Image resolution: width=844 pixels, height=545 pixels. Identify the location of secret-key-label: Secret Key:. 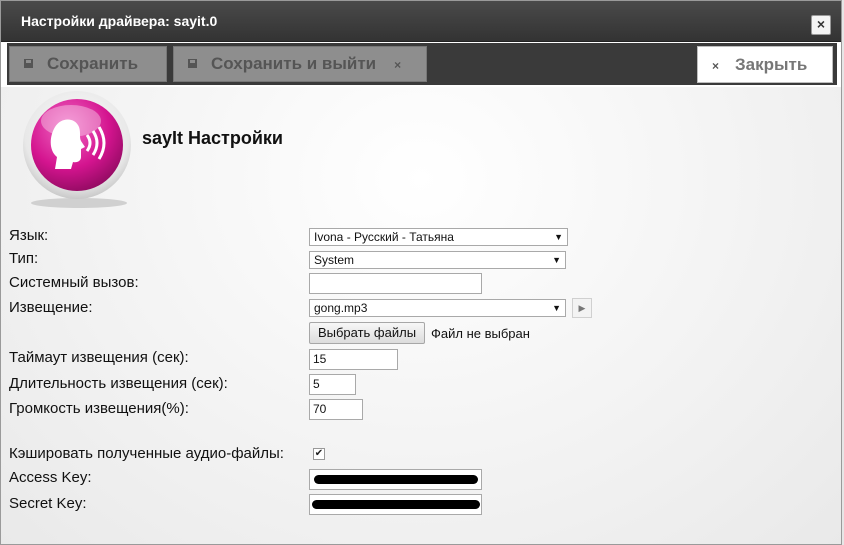
(48, 503).